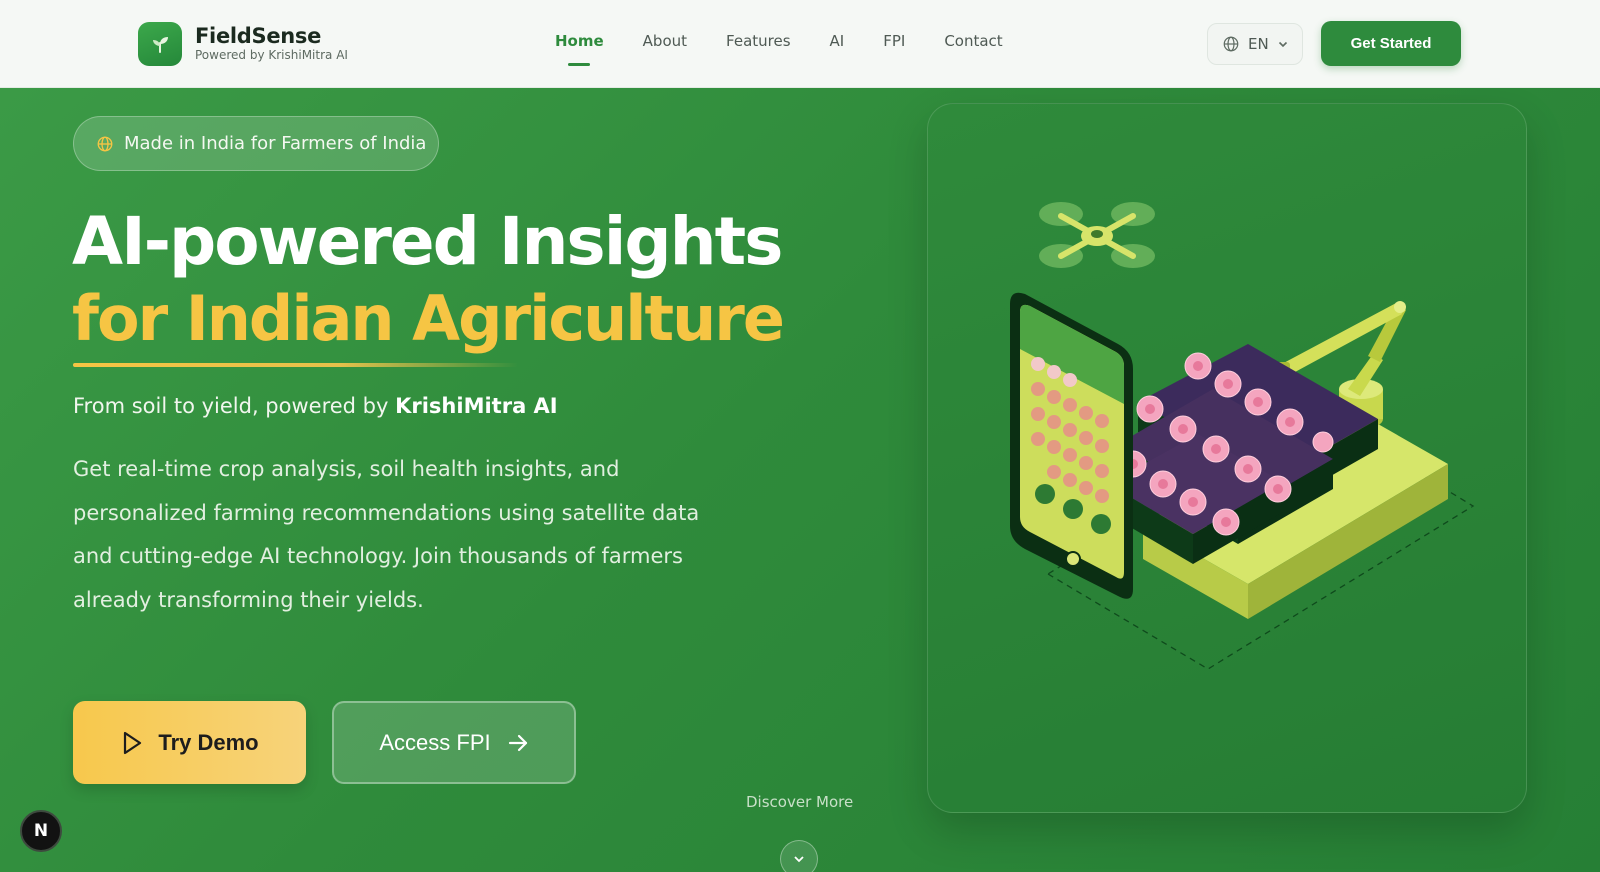 The width and height of the screenshot is (1600, 872). What do you see at coordinates (428, 318) in the screenshot?
I see `headline-line-2: for Indian Agriculture` at bounding box center [428, 318].